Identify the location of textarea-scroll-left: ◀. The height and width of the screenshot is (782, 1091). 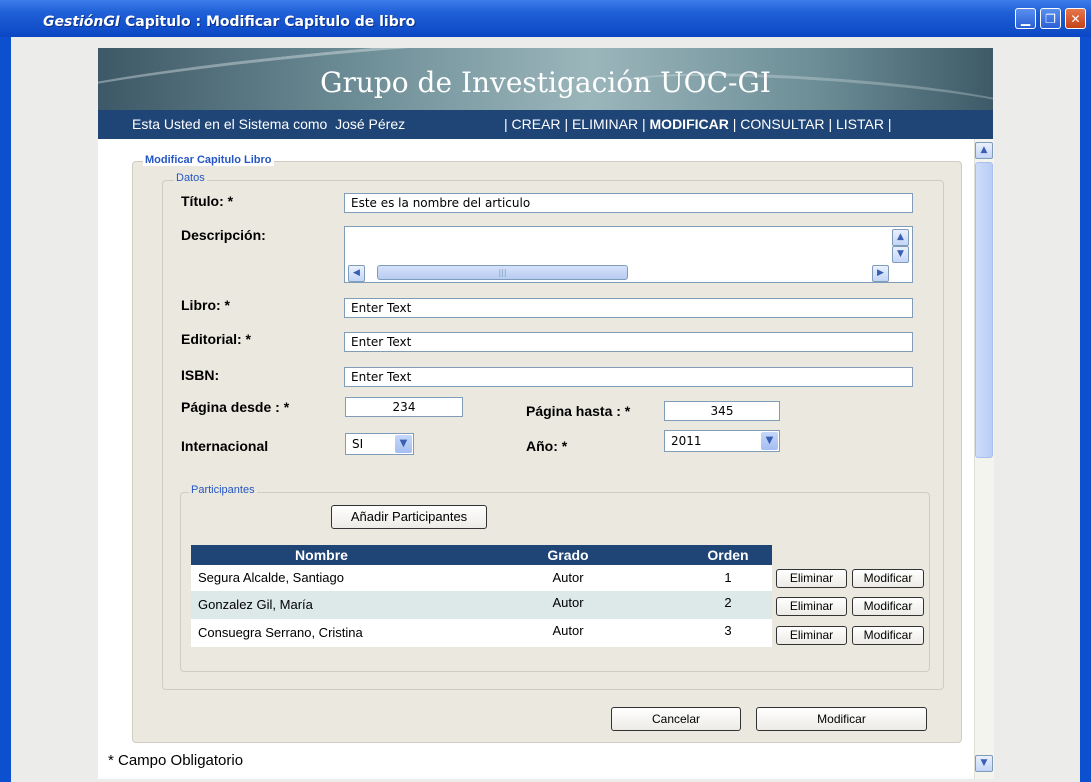
(356, 273).